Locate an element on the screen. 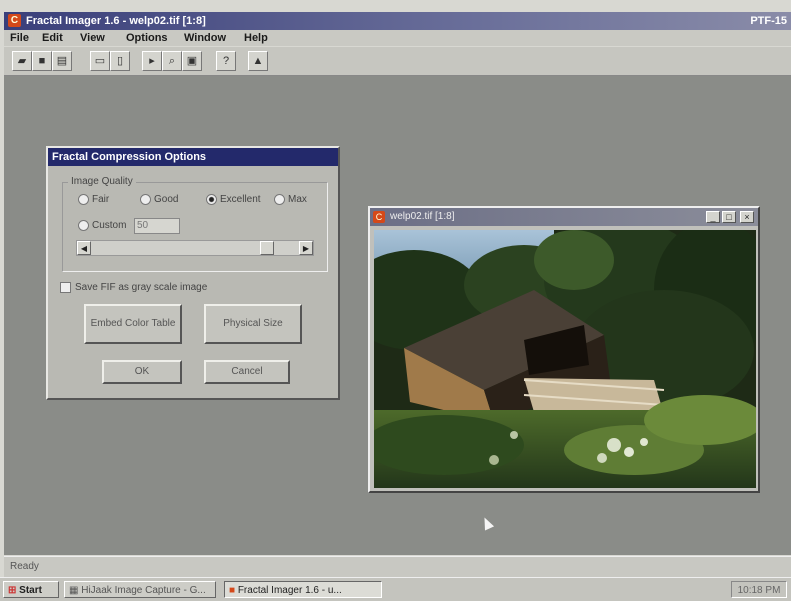  zoom-icon: ⌕ is located at coordinates (172, 61).